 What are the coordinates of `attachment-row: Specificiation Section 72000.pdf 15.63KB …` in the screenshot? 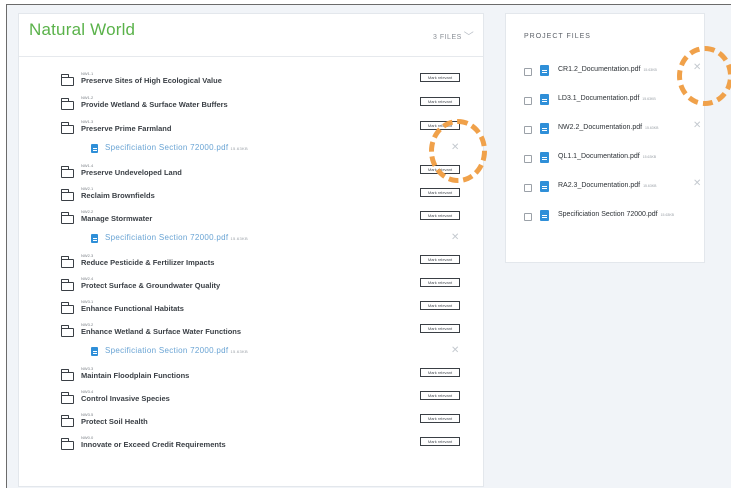 It's located at (252, 352).